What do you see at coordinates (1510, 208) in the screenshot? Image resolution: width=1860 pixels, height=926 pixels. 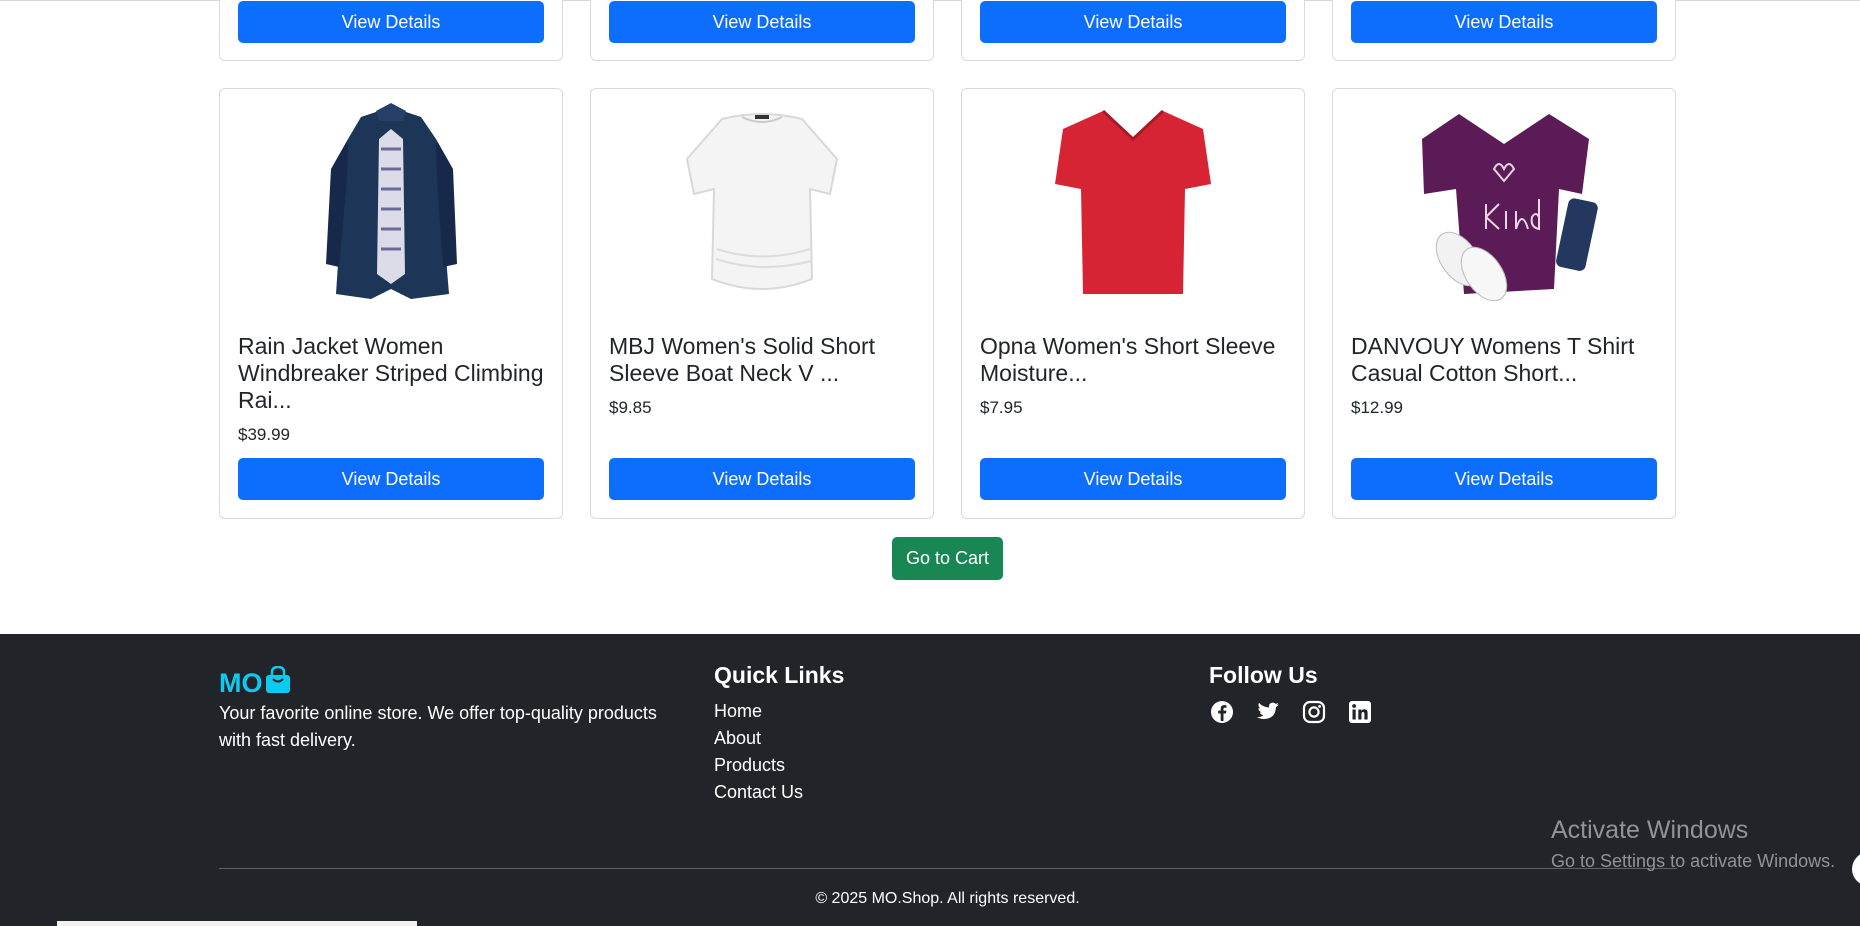 I see `purple-be-kind-tee-image` at bounding box center [1510, 208].